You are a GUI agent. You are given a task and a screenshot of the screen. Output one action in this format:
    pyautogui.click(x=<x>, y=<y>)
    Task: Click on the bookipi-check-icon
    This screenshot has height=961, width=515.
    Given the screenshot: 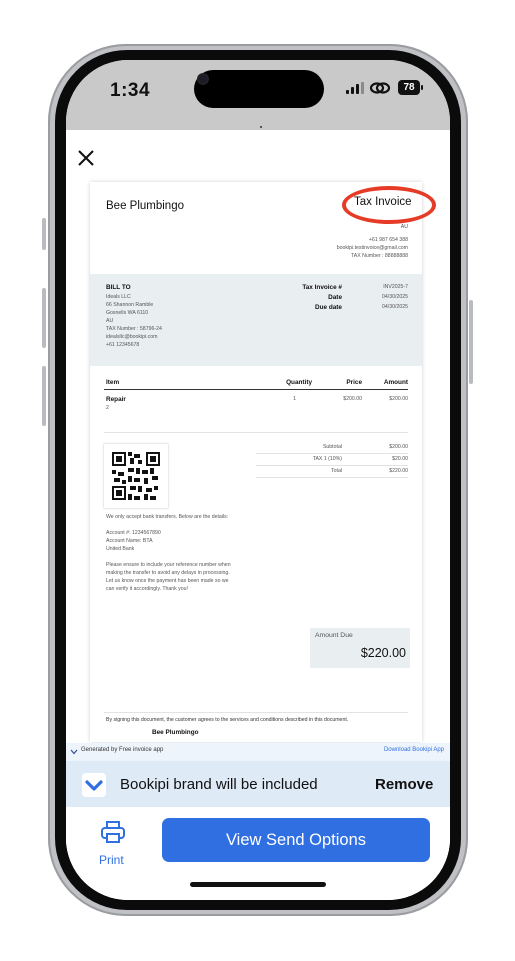 What is the action you would take?
    pyautogui.click(x=94, y=785)
    